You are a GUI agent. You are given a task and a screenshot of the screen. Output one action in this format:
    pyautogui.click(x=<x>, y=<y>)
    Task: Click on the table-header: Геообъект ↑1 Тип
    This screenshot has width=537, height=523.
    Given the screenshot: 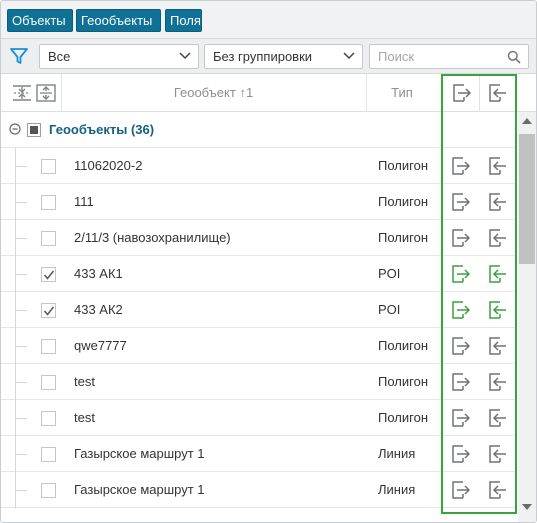 What is the action you would take?
    pyautogui.click(x=268, y=93)
    